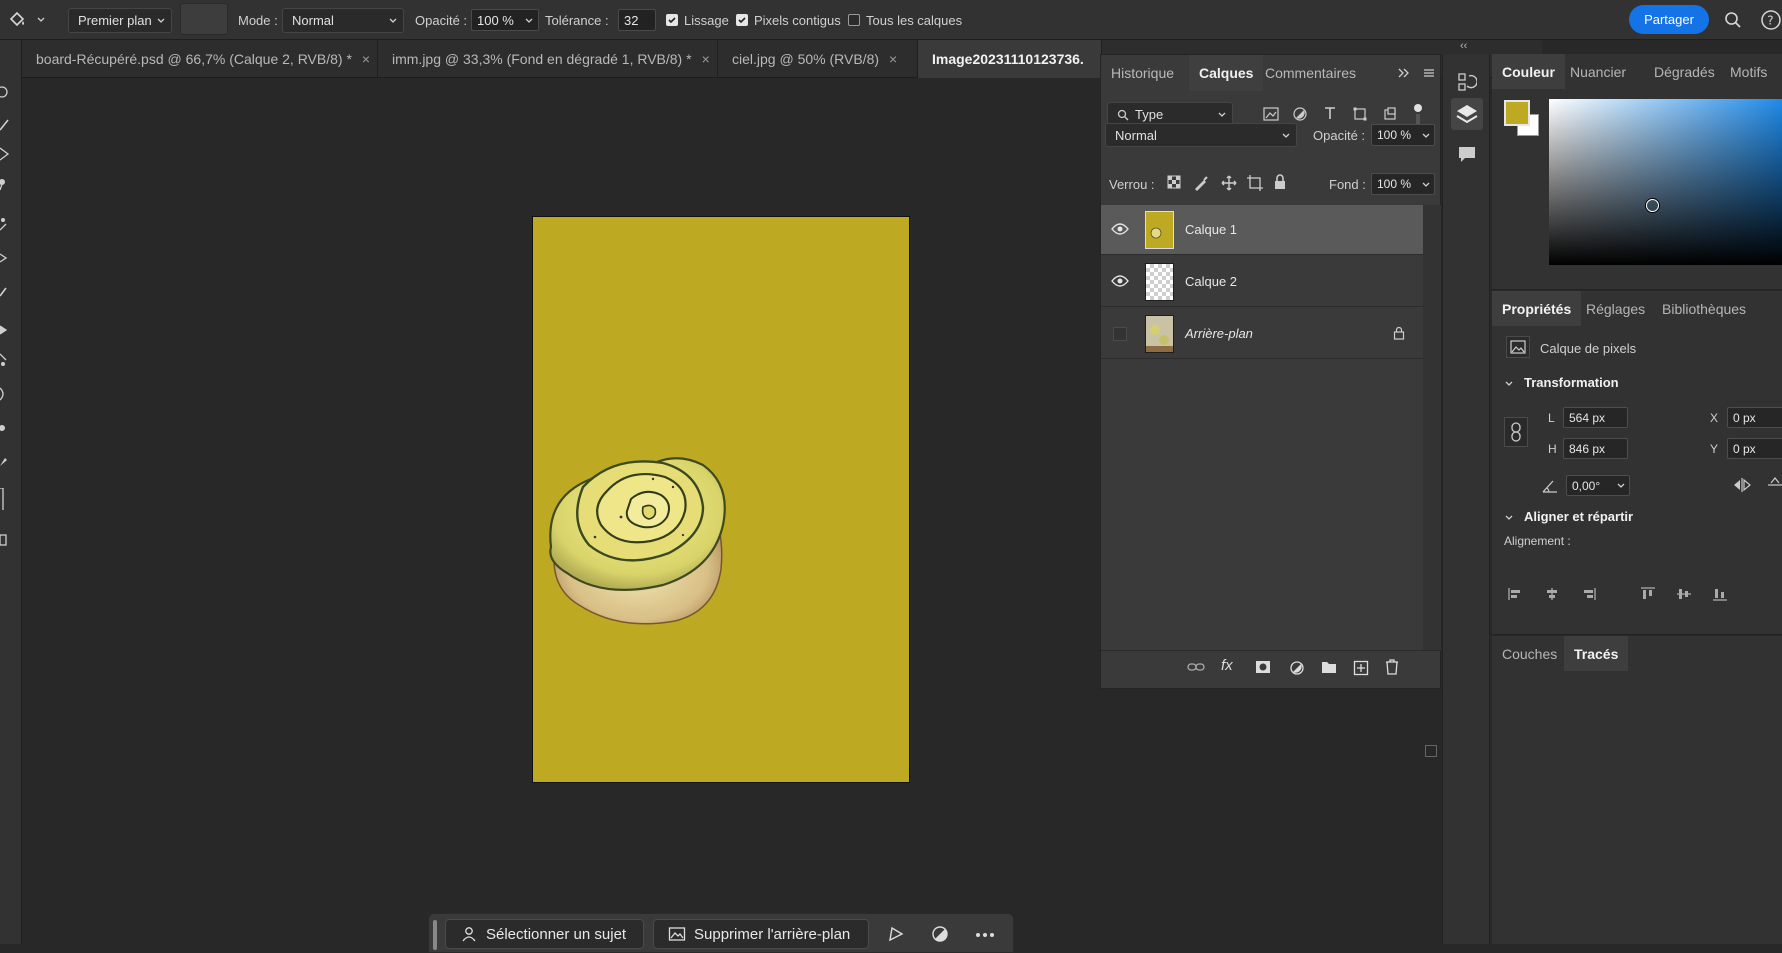  I want to click on angle-input: 0,00°, so click(1598, 485).